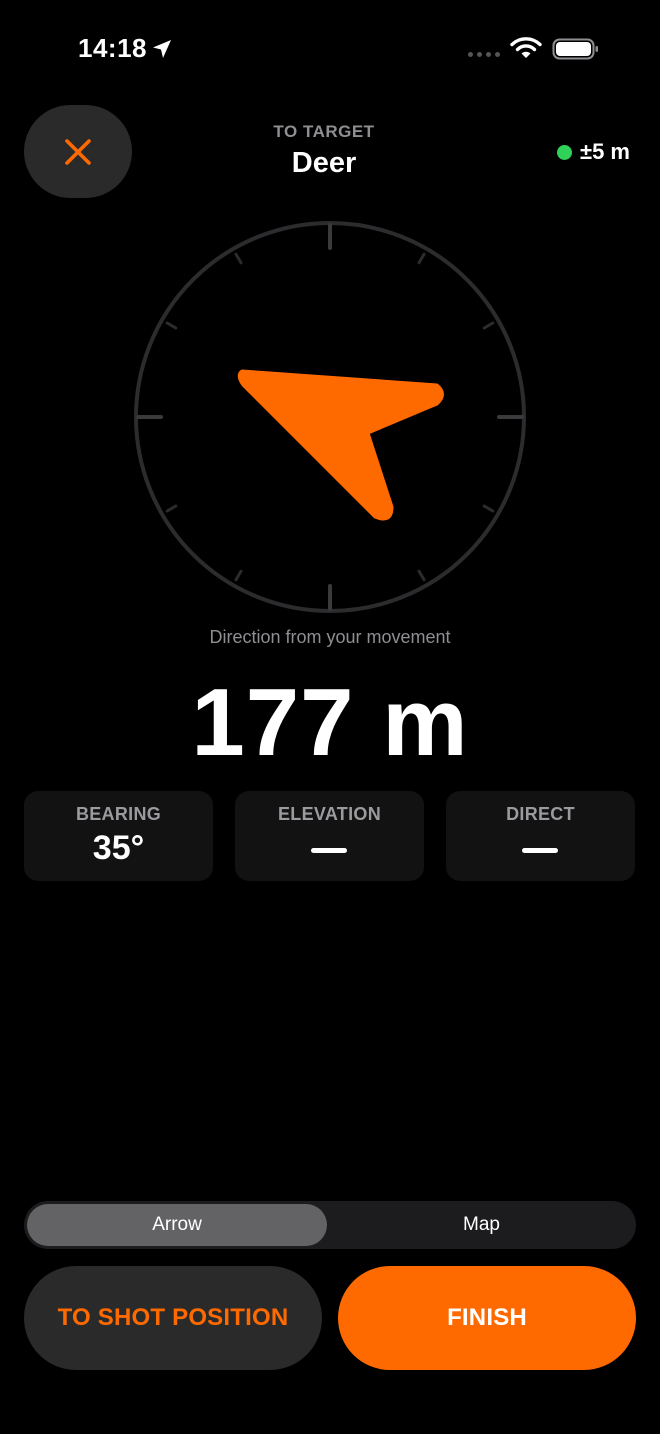  What do you see at coordinates (330, 637) in the screenshot?
I see `direction-caption: Direction from your movement` at bounding box center [330, 637].